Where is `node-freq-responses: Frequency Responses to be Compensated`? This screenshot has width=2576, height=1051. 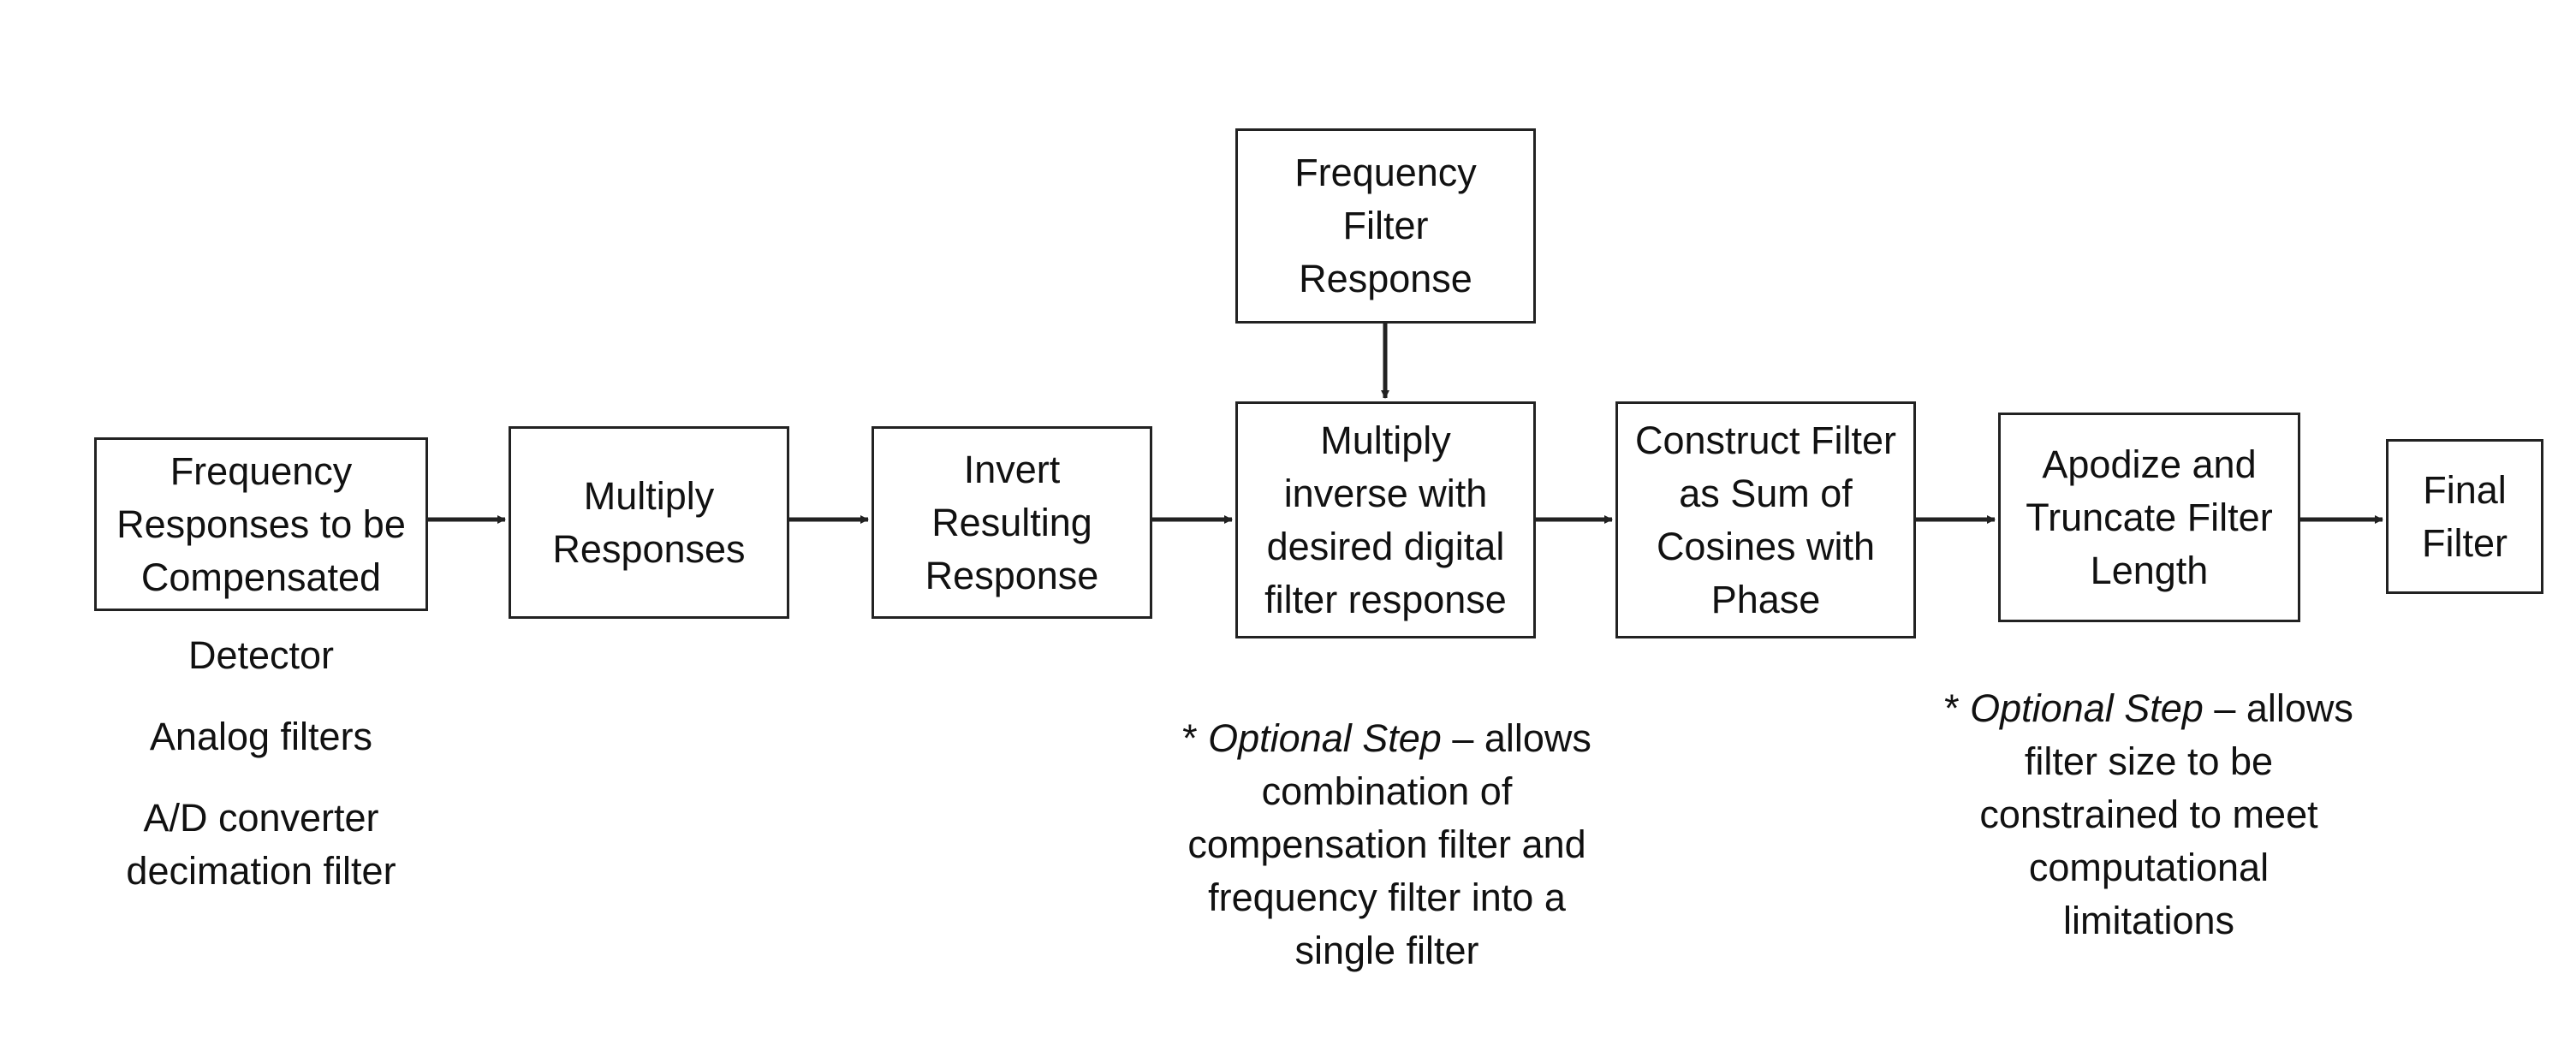 node-freq-responses: Frequency Responses to be Compensated is located at coordinates (261, 524).